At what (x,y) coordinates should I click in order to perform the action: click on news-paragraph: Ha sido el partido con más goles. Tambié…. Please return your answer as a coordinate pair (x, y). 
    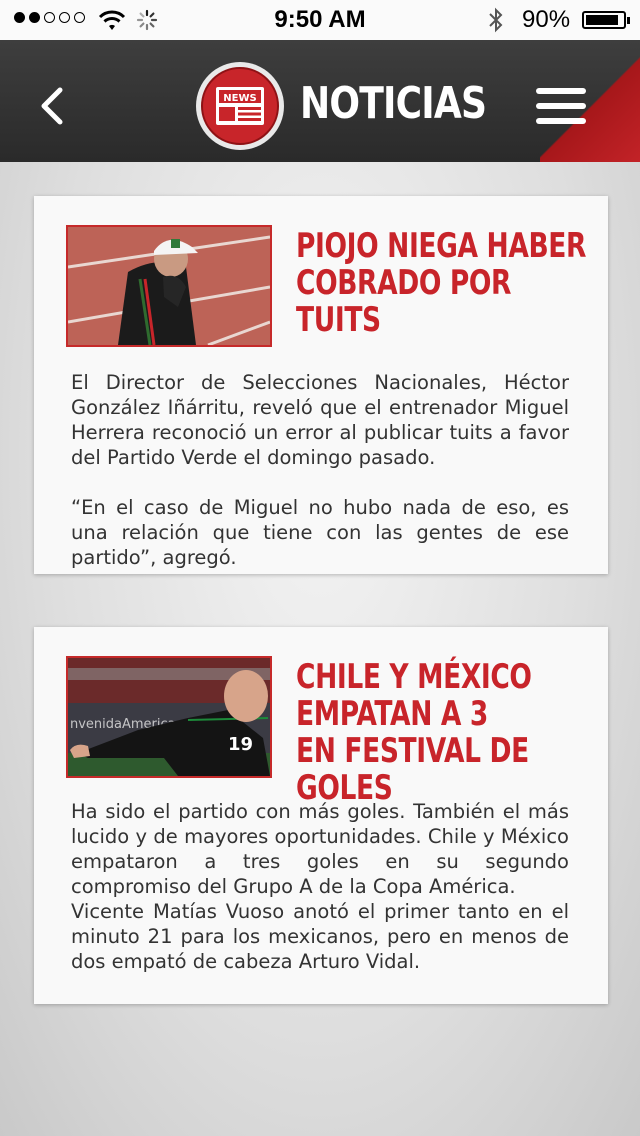
    Looking at the image, I should click on (320, 849).